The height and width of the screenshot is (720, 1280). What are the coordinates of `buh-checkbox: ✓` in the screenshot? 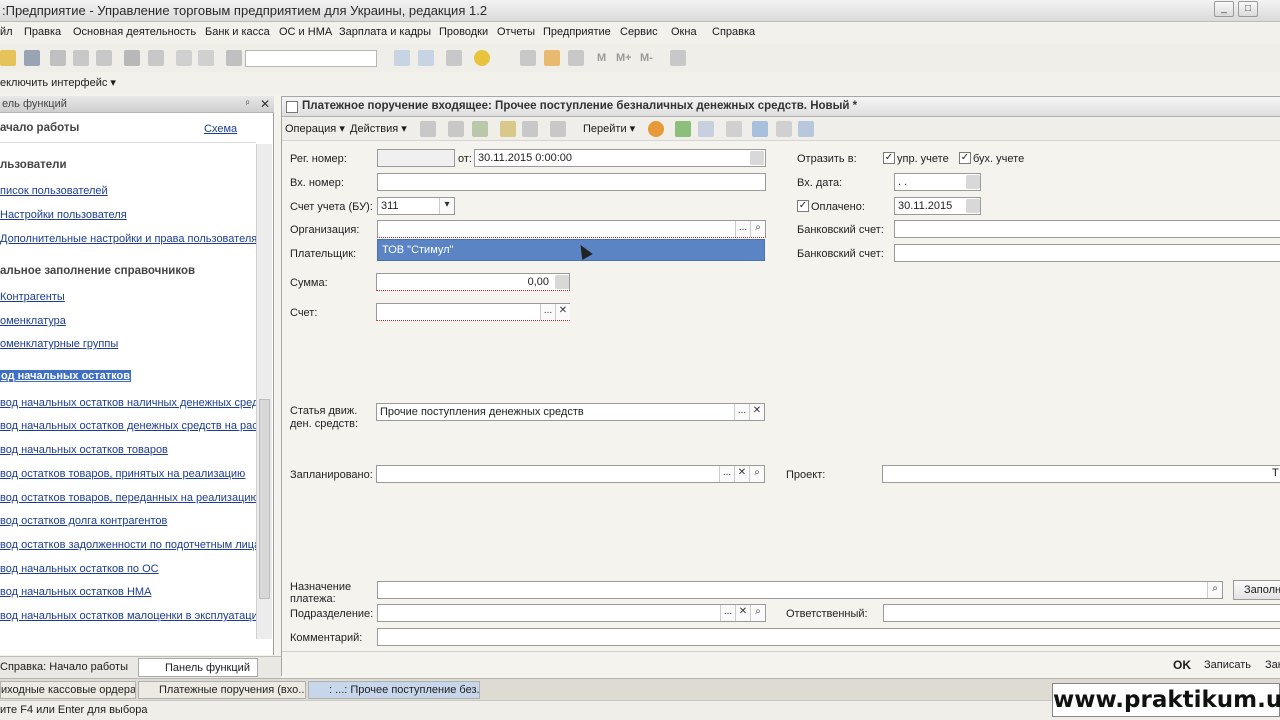 It's located at (965, 158).